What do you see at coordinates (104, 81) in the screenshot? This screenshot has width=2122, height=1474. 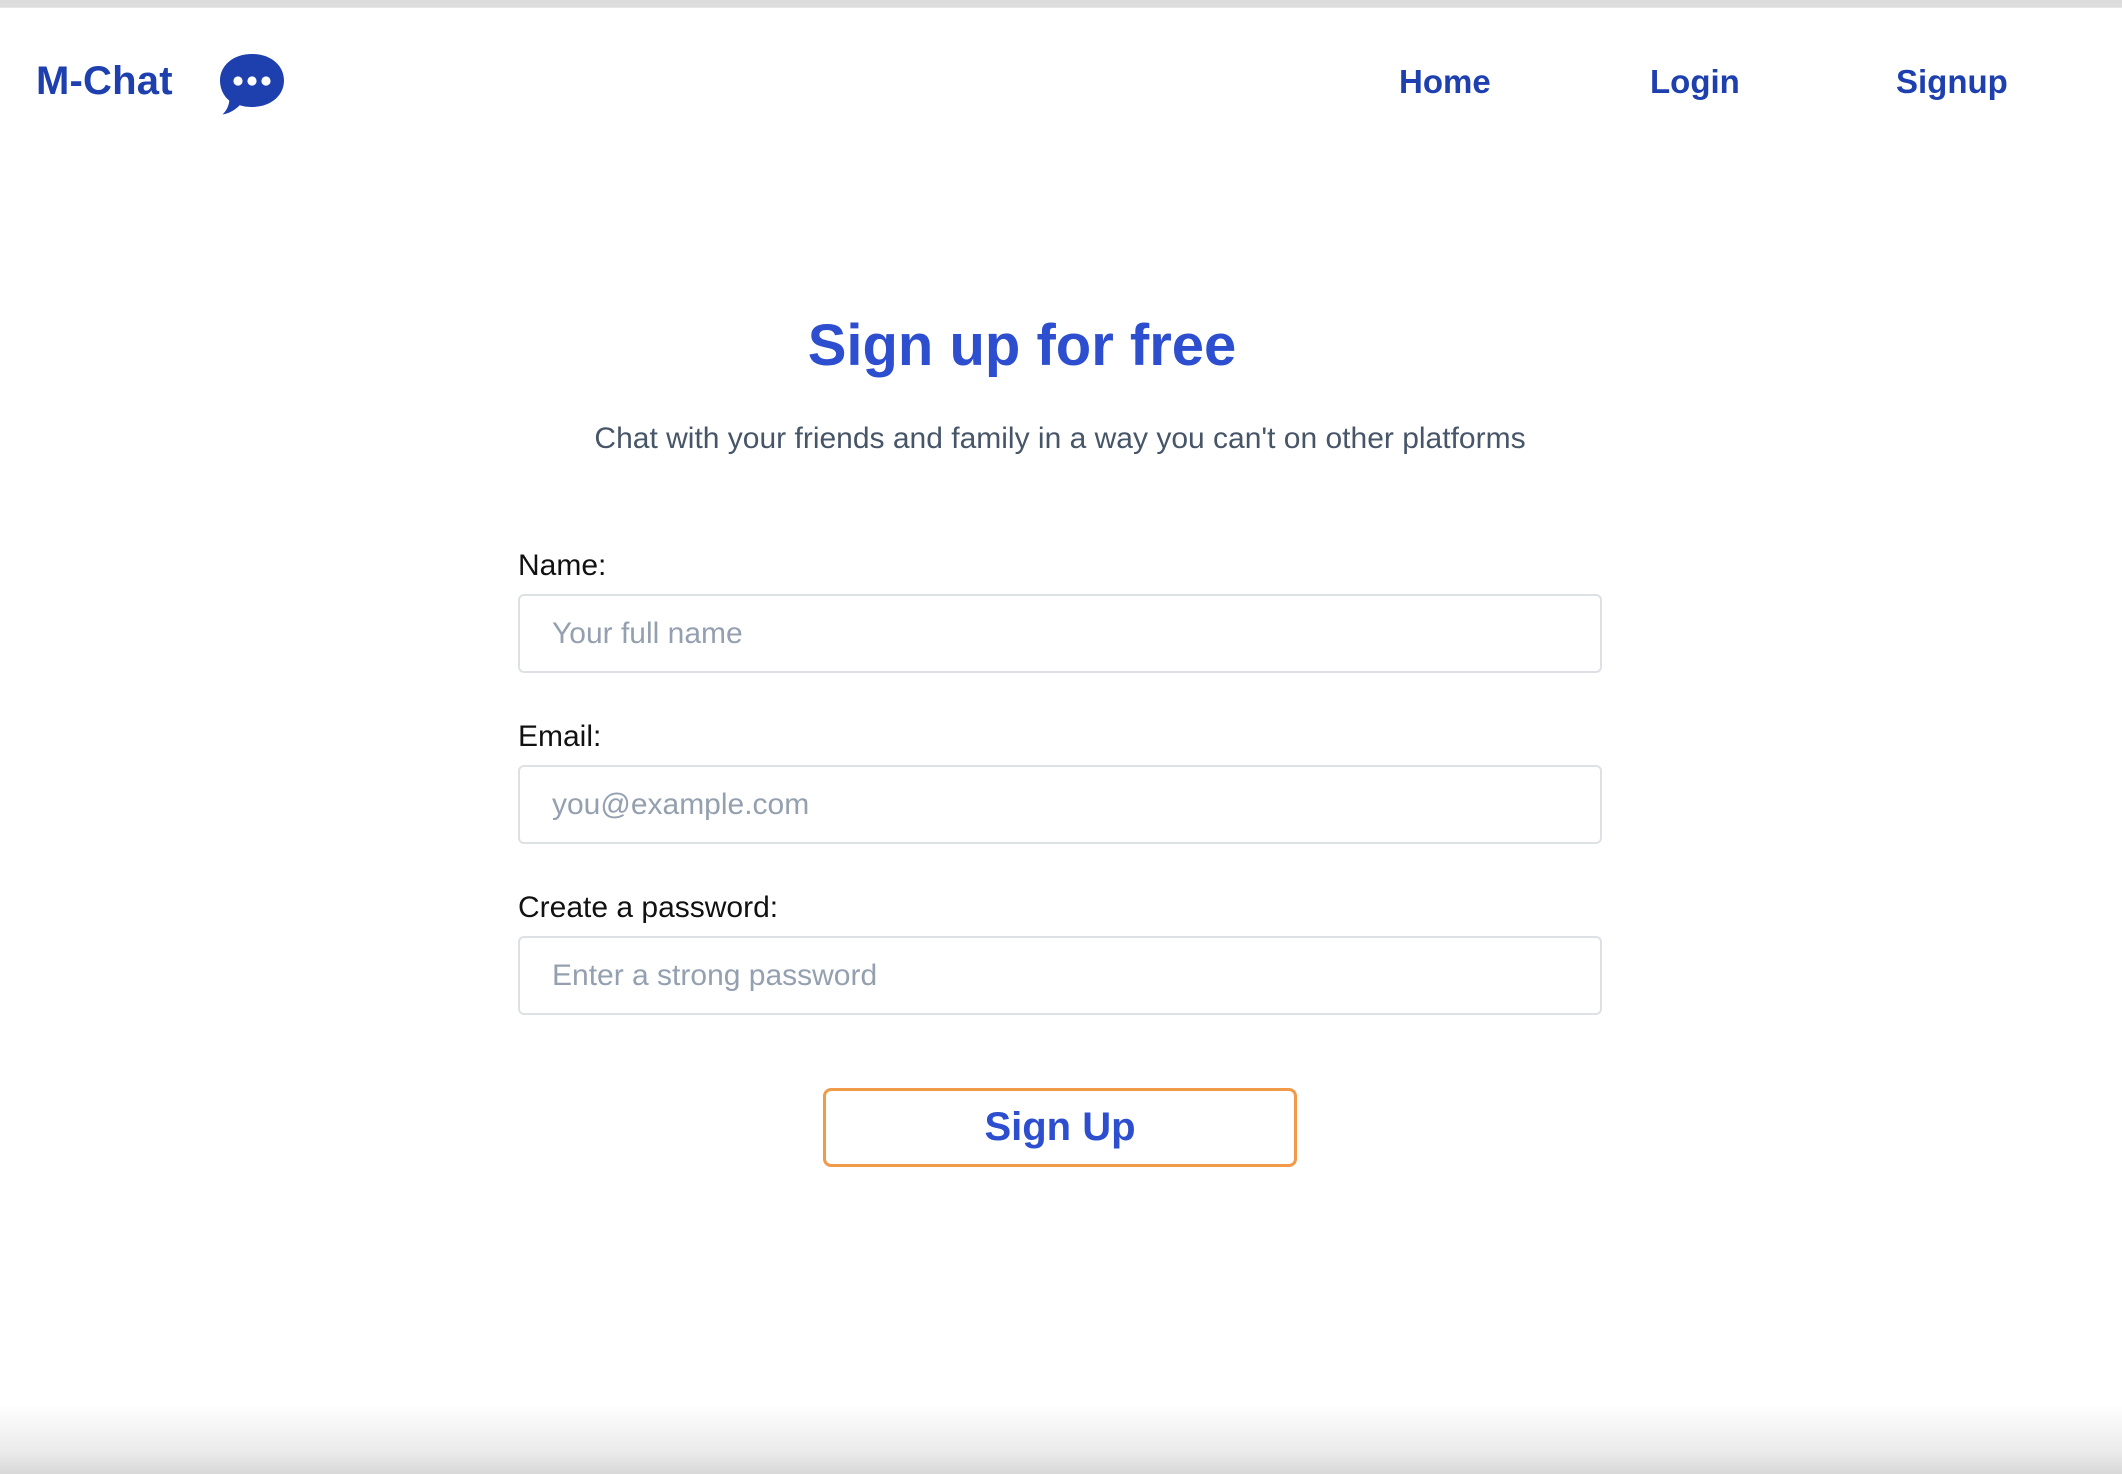 I see `brand-logo-text: M-Chat` at bounding box center [104, 81].